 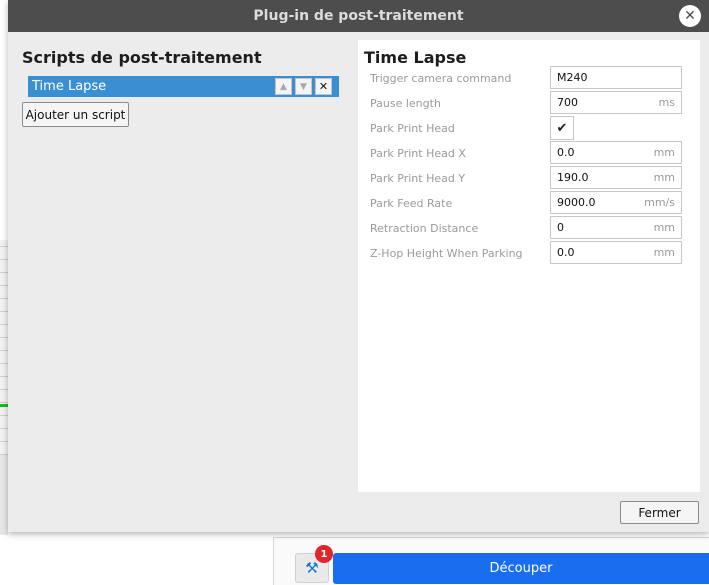 I want to click on add-script-button: Ajouter un script, so click(x=75, y=114).